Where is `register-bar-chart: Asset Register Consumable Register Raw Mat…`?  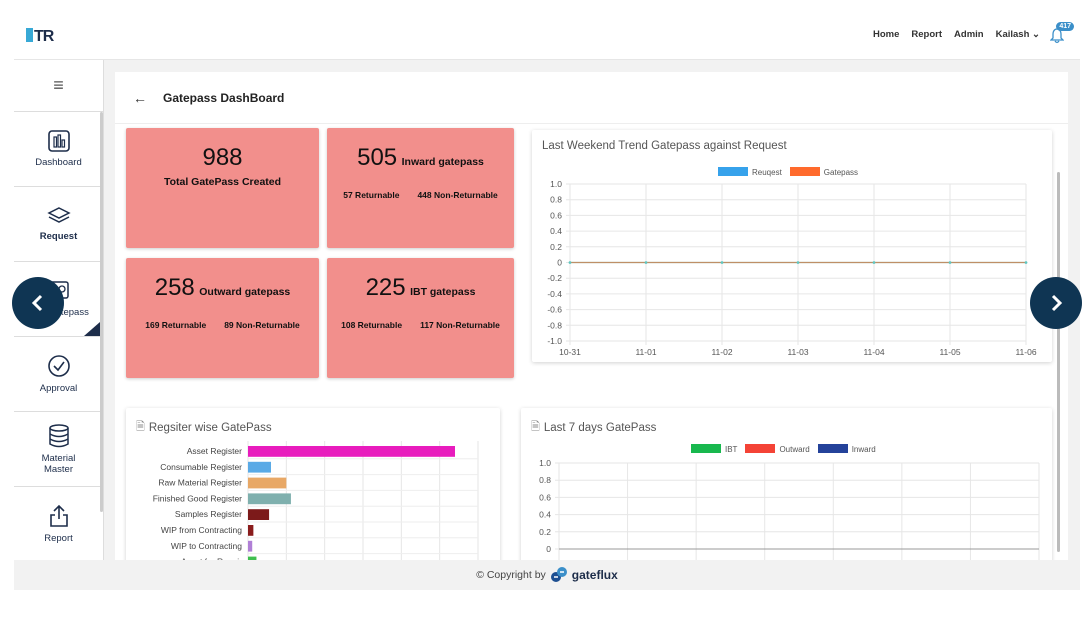 register-bar-chart: Asset Register Consumable Register Raw Mat… is located at coordinates (316, 504).